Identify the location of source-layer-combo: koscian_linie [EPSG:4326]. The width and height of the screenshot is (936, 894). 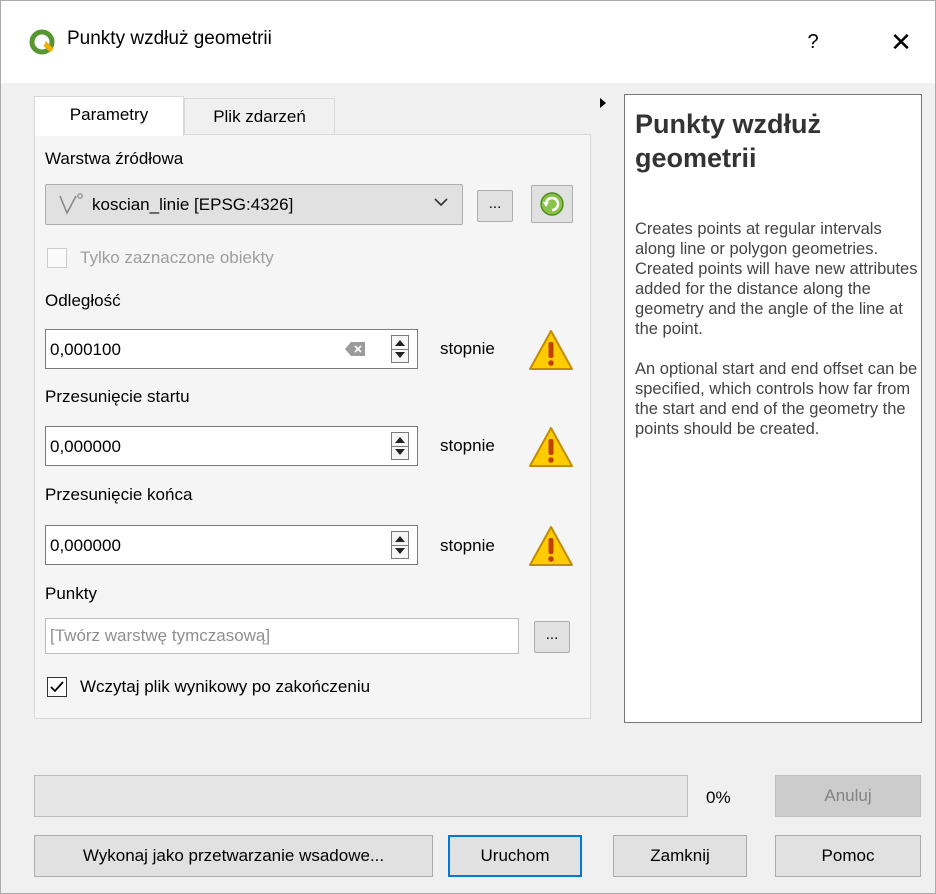
(254, 204).